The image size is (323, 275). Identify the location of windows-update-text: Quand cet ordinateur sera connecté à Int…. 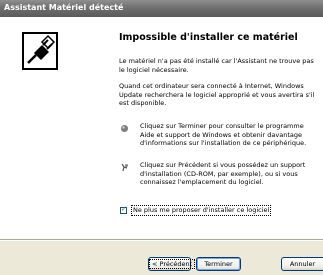
(217, 94).